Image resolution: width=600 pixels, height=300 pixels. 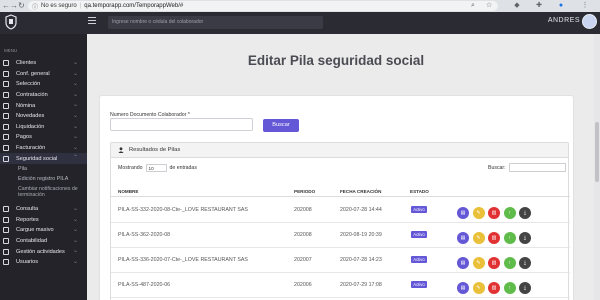 I want to click on sidebar-item-gestion-actividades: Gestión actividades ⌄, so click(x=43, y=251).